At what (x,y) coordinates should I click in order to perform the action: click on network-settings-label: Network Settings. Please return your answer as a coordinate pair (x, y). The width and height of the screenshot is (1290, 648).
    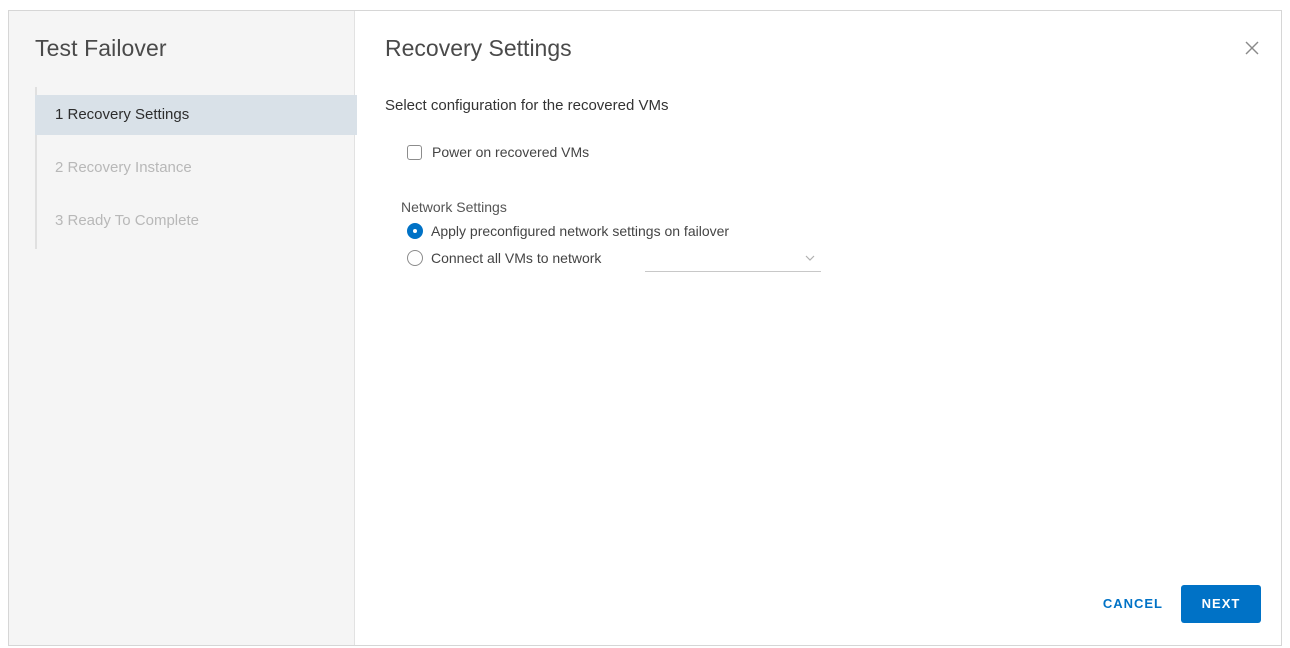
    Looking at the image, I should click on (454, 207).